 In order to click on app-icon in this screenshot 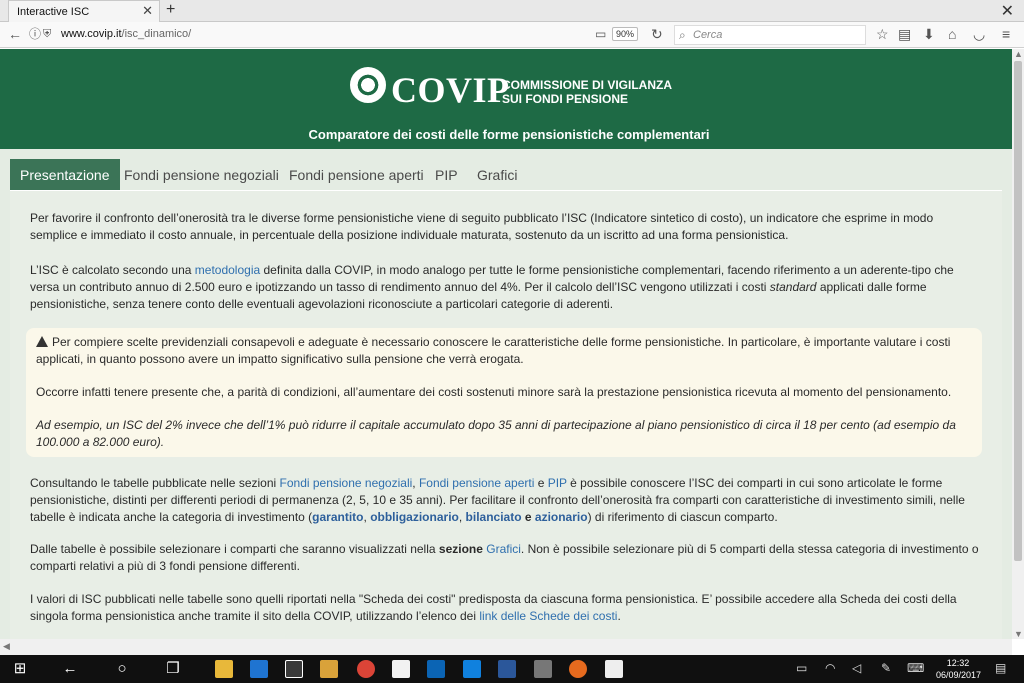, I will do `click(329, 669)`.